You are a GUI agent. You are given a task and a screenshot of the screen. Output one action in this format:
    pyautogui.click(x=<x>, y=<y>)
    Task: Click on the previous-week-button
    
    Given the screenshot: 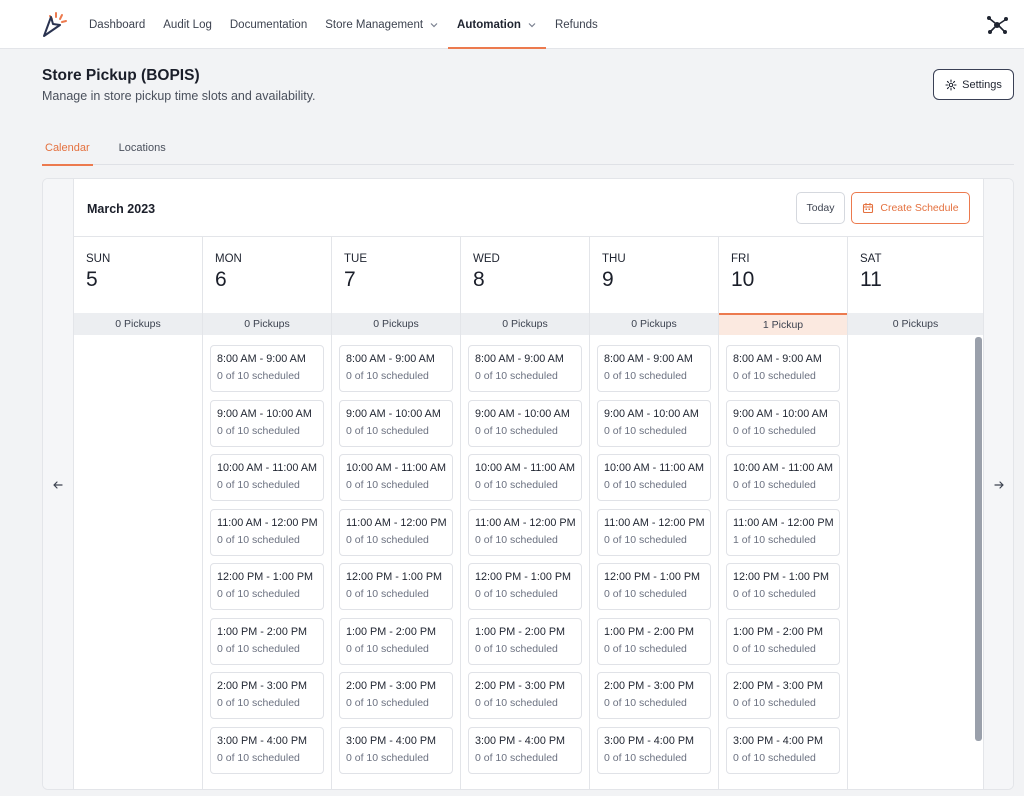 What is the action you would take?
    pyautogui.click(x=58, y=484)
    